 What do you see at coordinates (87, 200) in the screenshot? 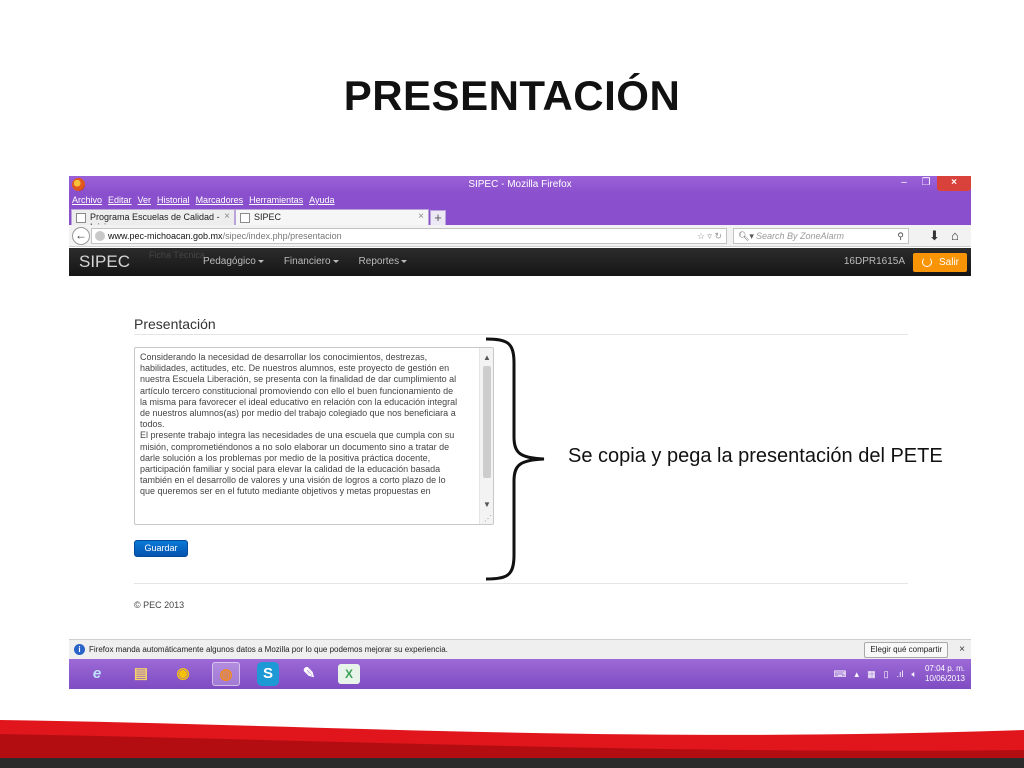
I see `menu-archivo: Archivo` at bounding box center [87, 200].